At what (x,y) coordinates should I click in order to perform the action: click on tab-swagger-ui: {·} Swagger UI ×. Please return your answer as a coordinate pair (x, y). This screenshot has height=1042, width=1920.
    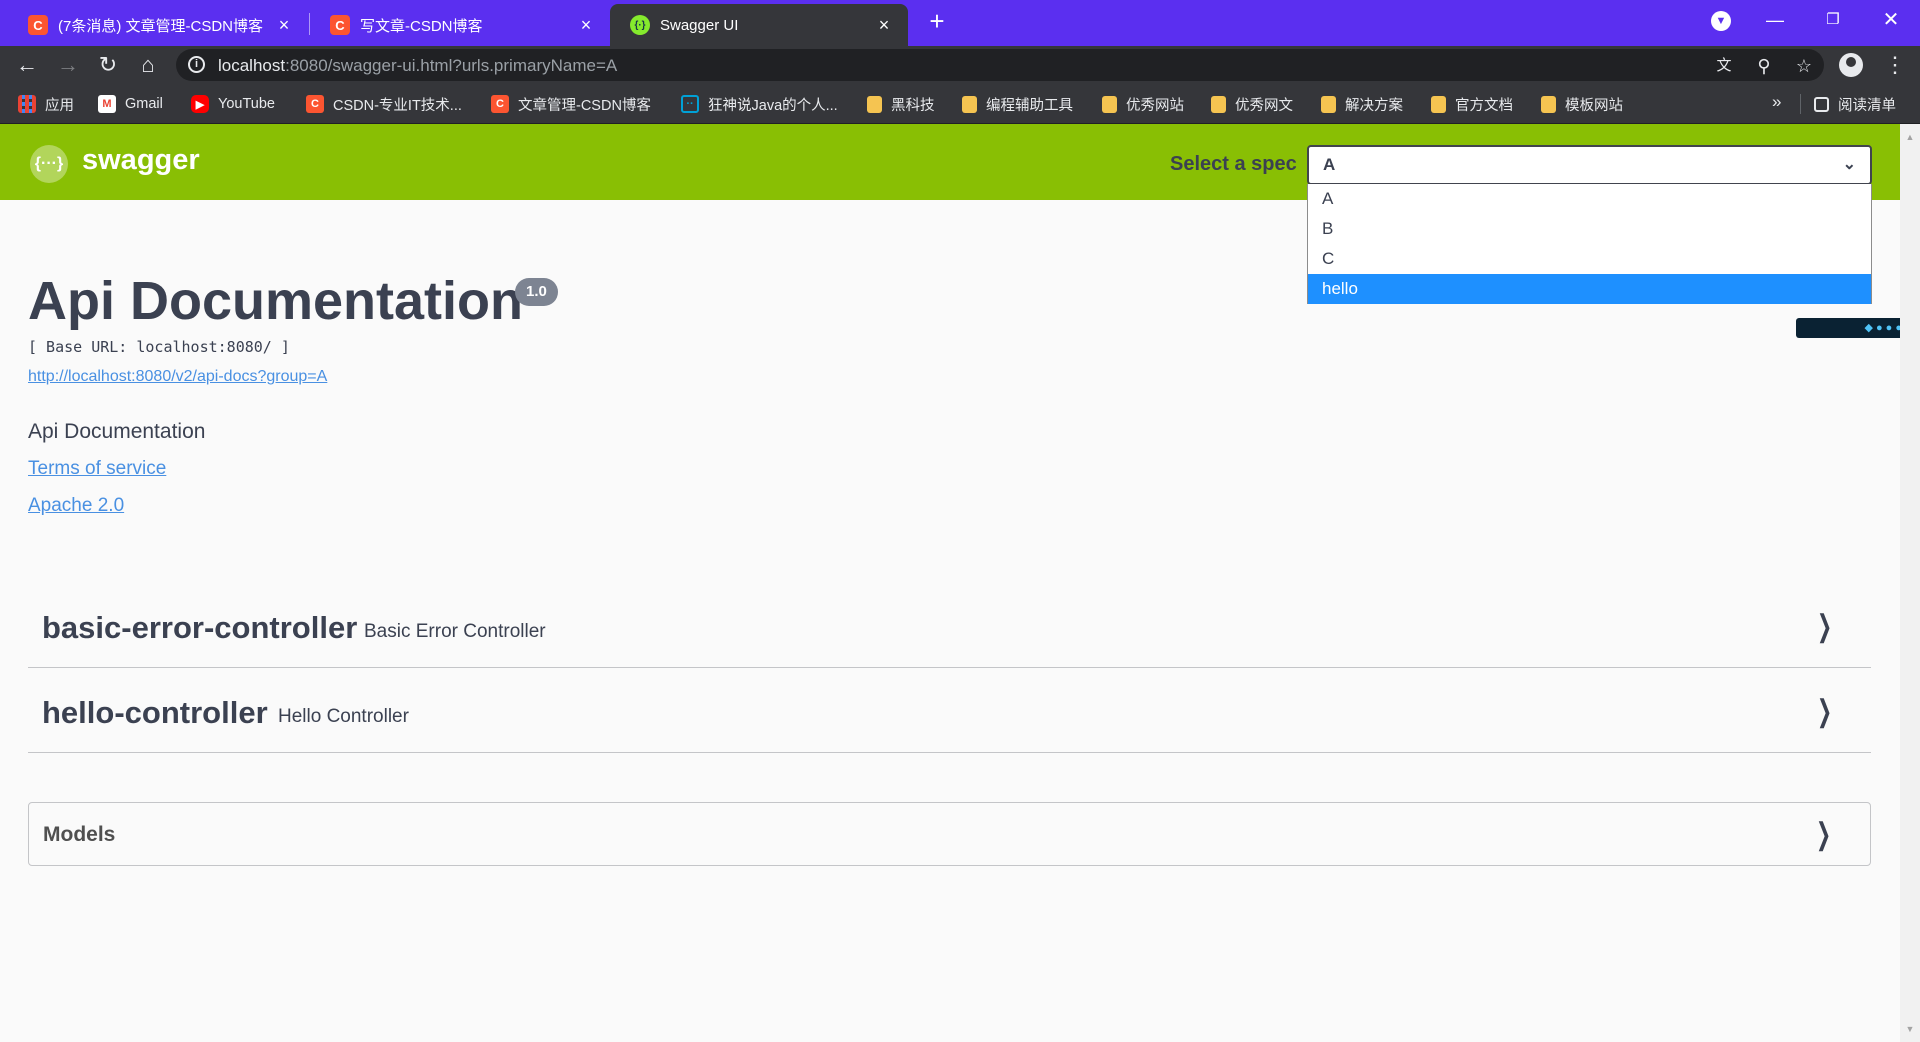
    Looking at the image, I should click on (759, 25).